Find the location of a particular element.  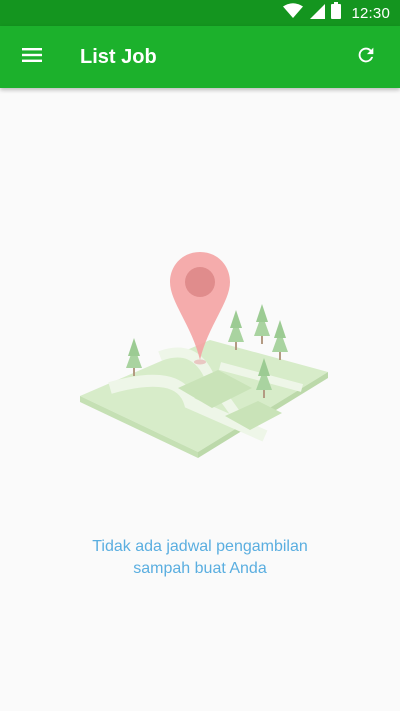

hamburger-menu-icon is located at coordinates (32, 57).